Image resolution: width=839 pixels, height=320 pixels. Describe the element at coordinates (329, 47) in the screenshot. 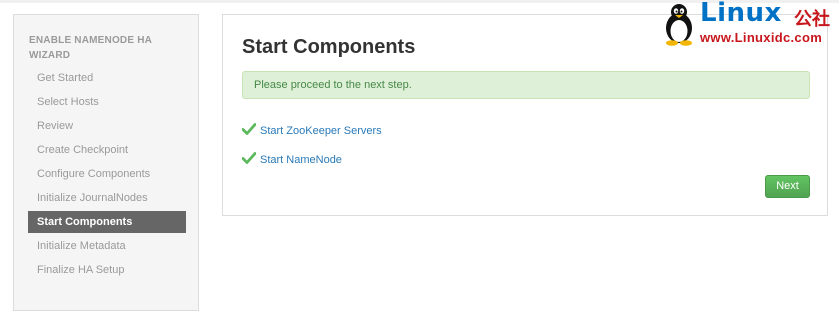

I see `page-title: Start Components` at that location.